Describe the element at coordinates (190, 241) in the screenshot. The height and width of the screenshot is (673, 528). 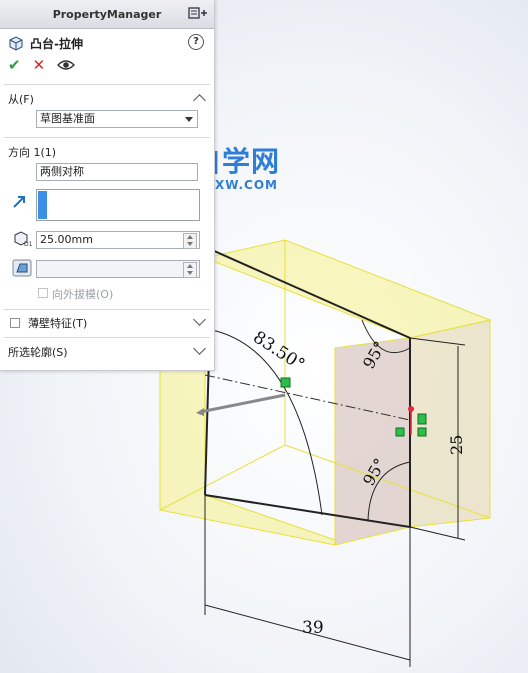
I see `depth-spinner` at that location.